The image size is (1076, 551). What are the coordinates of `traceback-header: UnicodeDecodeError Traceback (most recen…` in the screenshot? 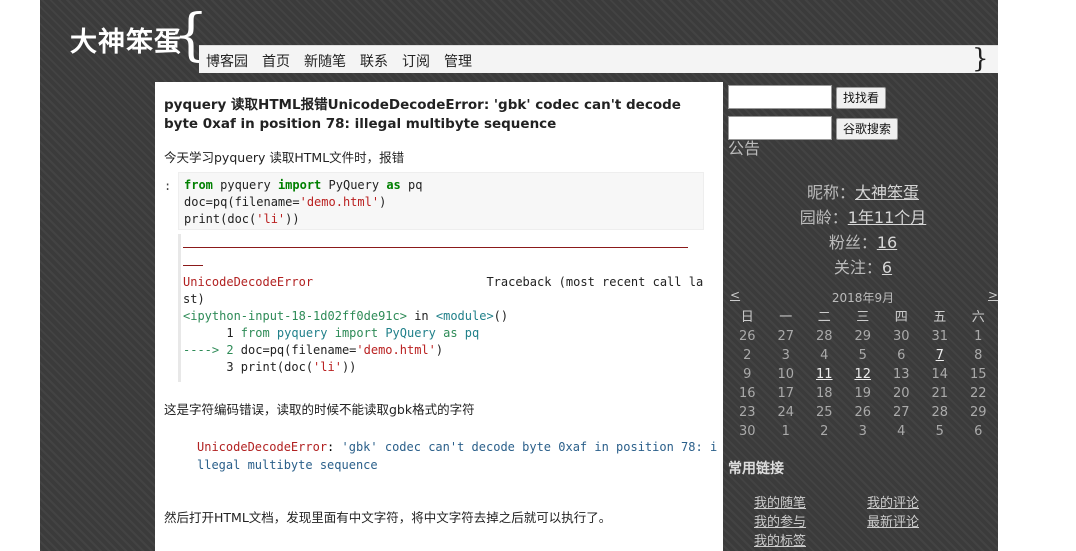 It's located at (443, 282).